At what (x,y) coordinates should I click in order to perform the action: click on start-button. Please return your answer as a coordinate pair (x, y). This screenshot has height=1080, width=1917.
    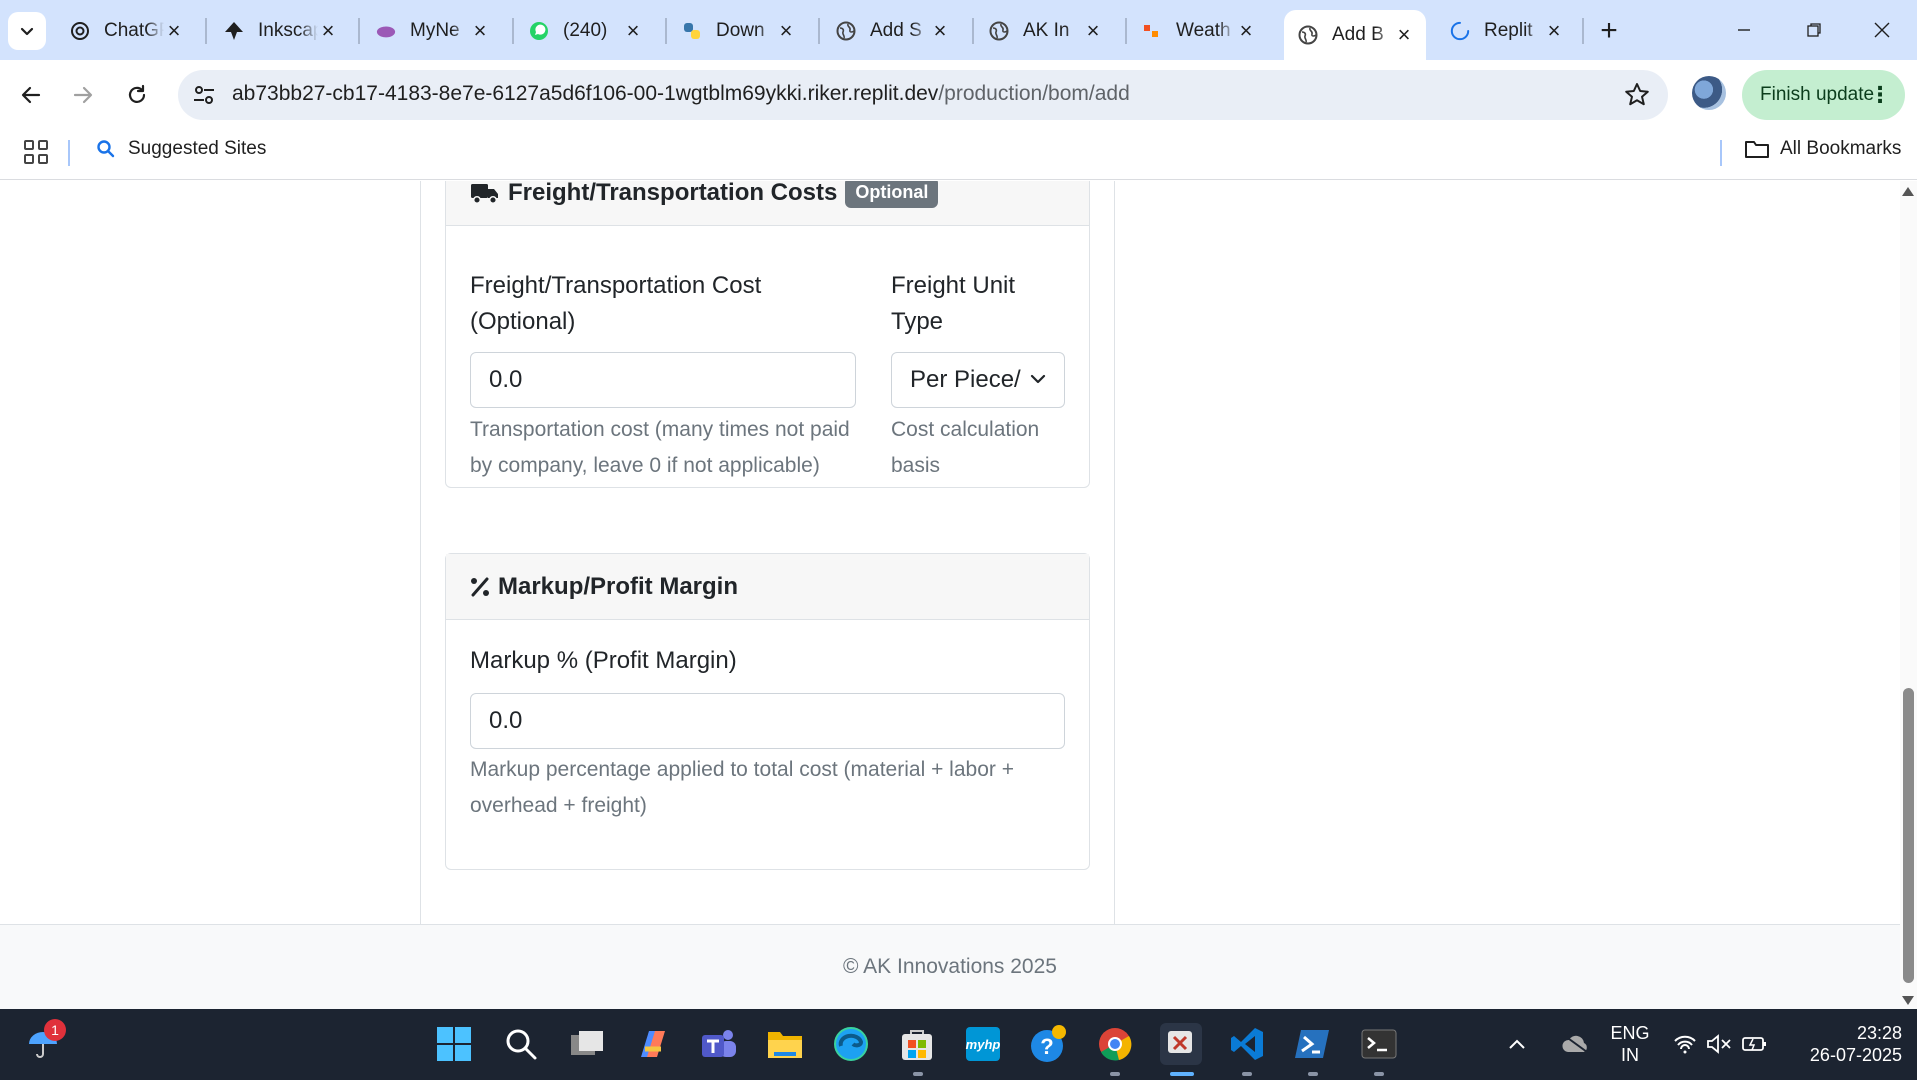
    Looking at the image, I should click on (454, 1044).